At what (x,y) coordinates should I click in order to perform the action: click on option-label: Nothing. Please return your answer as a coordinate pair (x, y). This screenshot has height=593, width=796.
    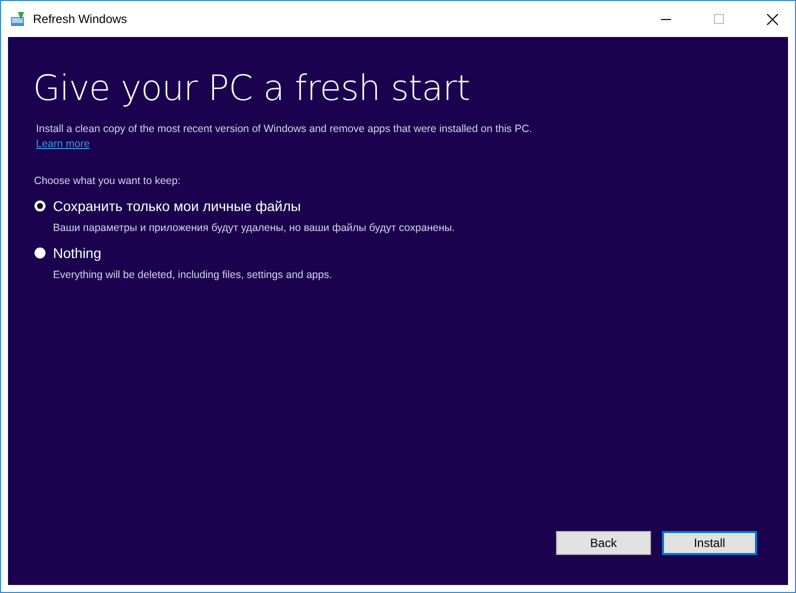
    Looking at the image, I should click on (77, 253).